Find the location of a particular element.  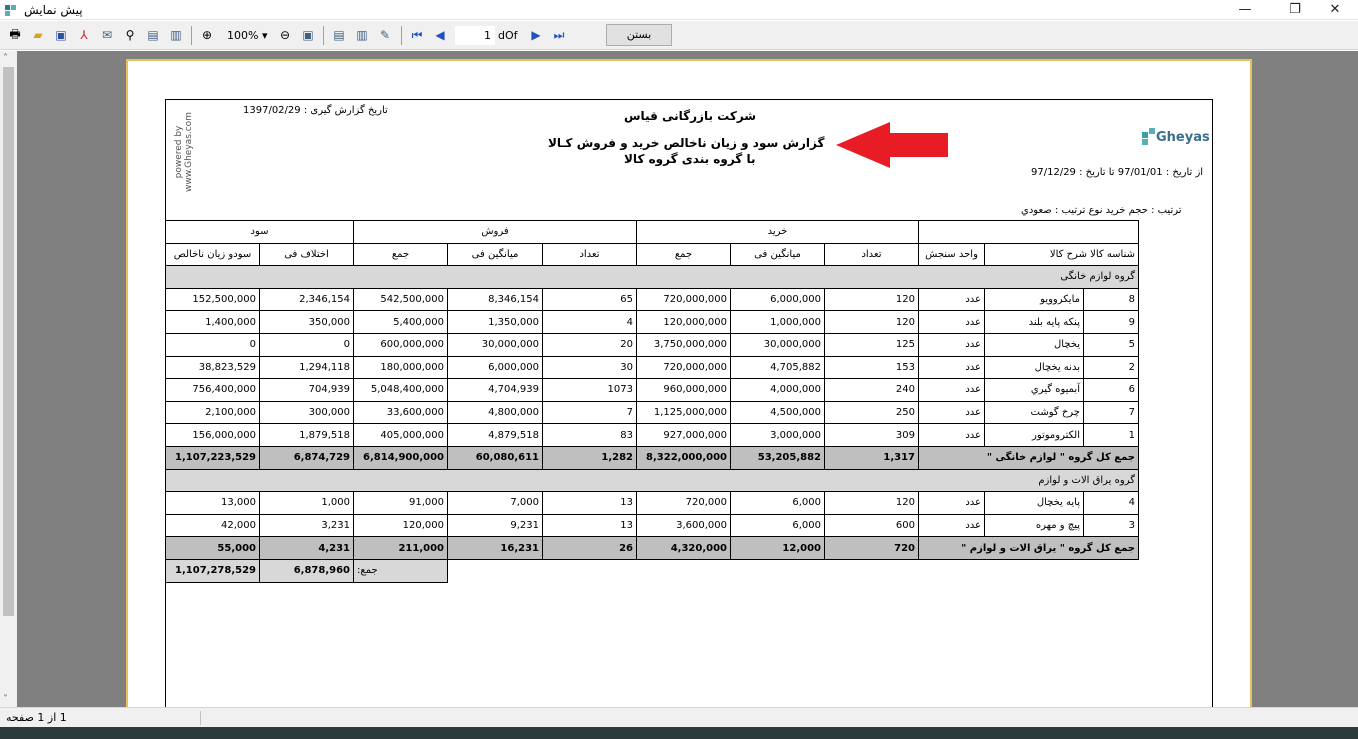

zoom-select: 100% ▾ is located at coordinates (247, 35).